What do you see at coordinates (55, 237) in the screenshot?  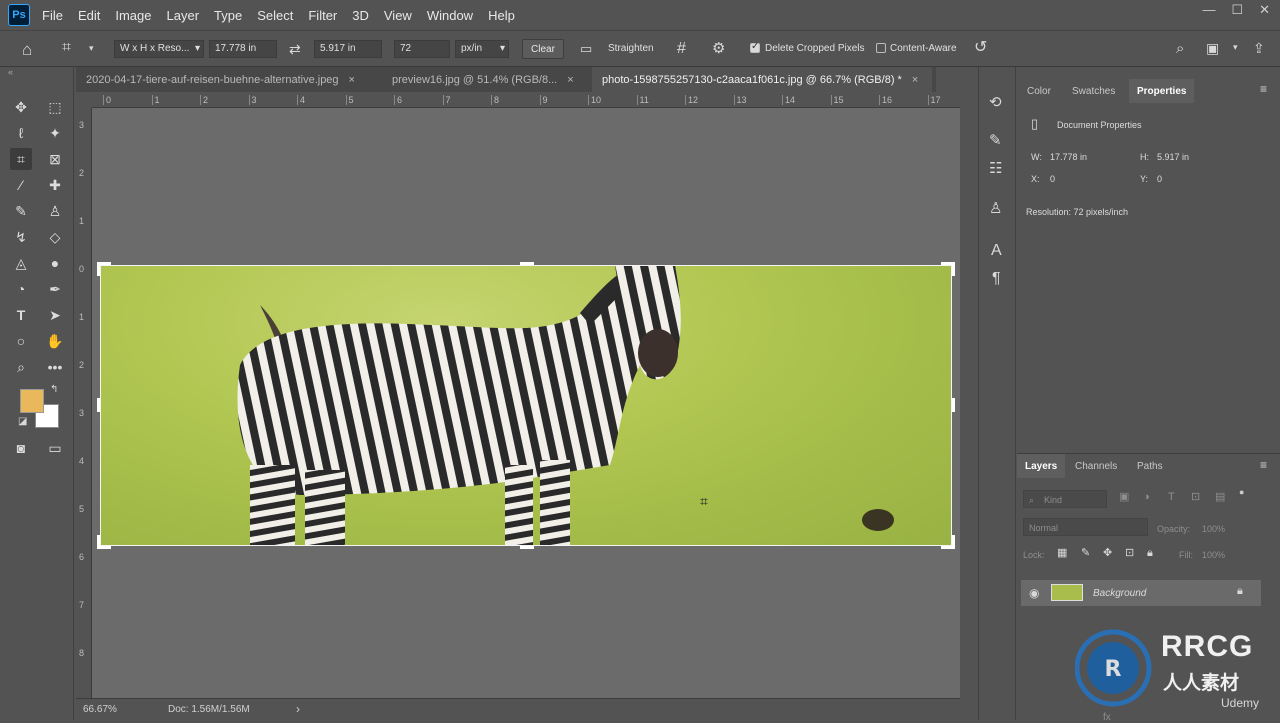 I see `eraser-tool-icon: ◇` at bounding box center [55, 237].